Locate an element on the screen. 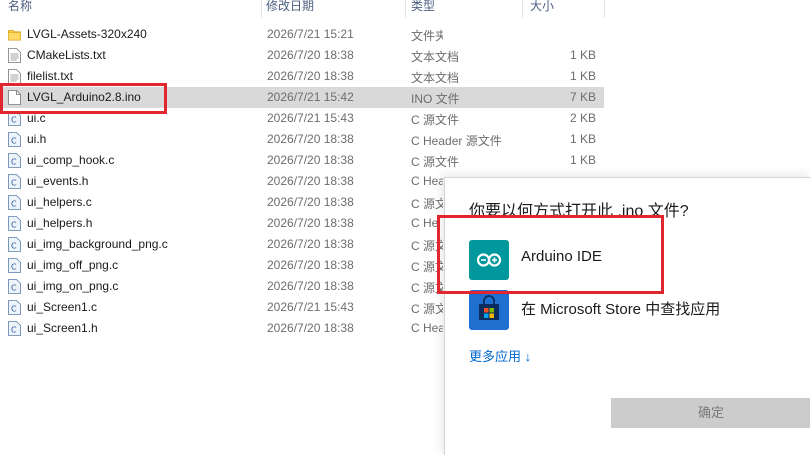  file-row: LVGL-Assets-320x240 2026/7/21 15:21 文件夹 is located at coordinates (302, 34).